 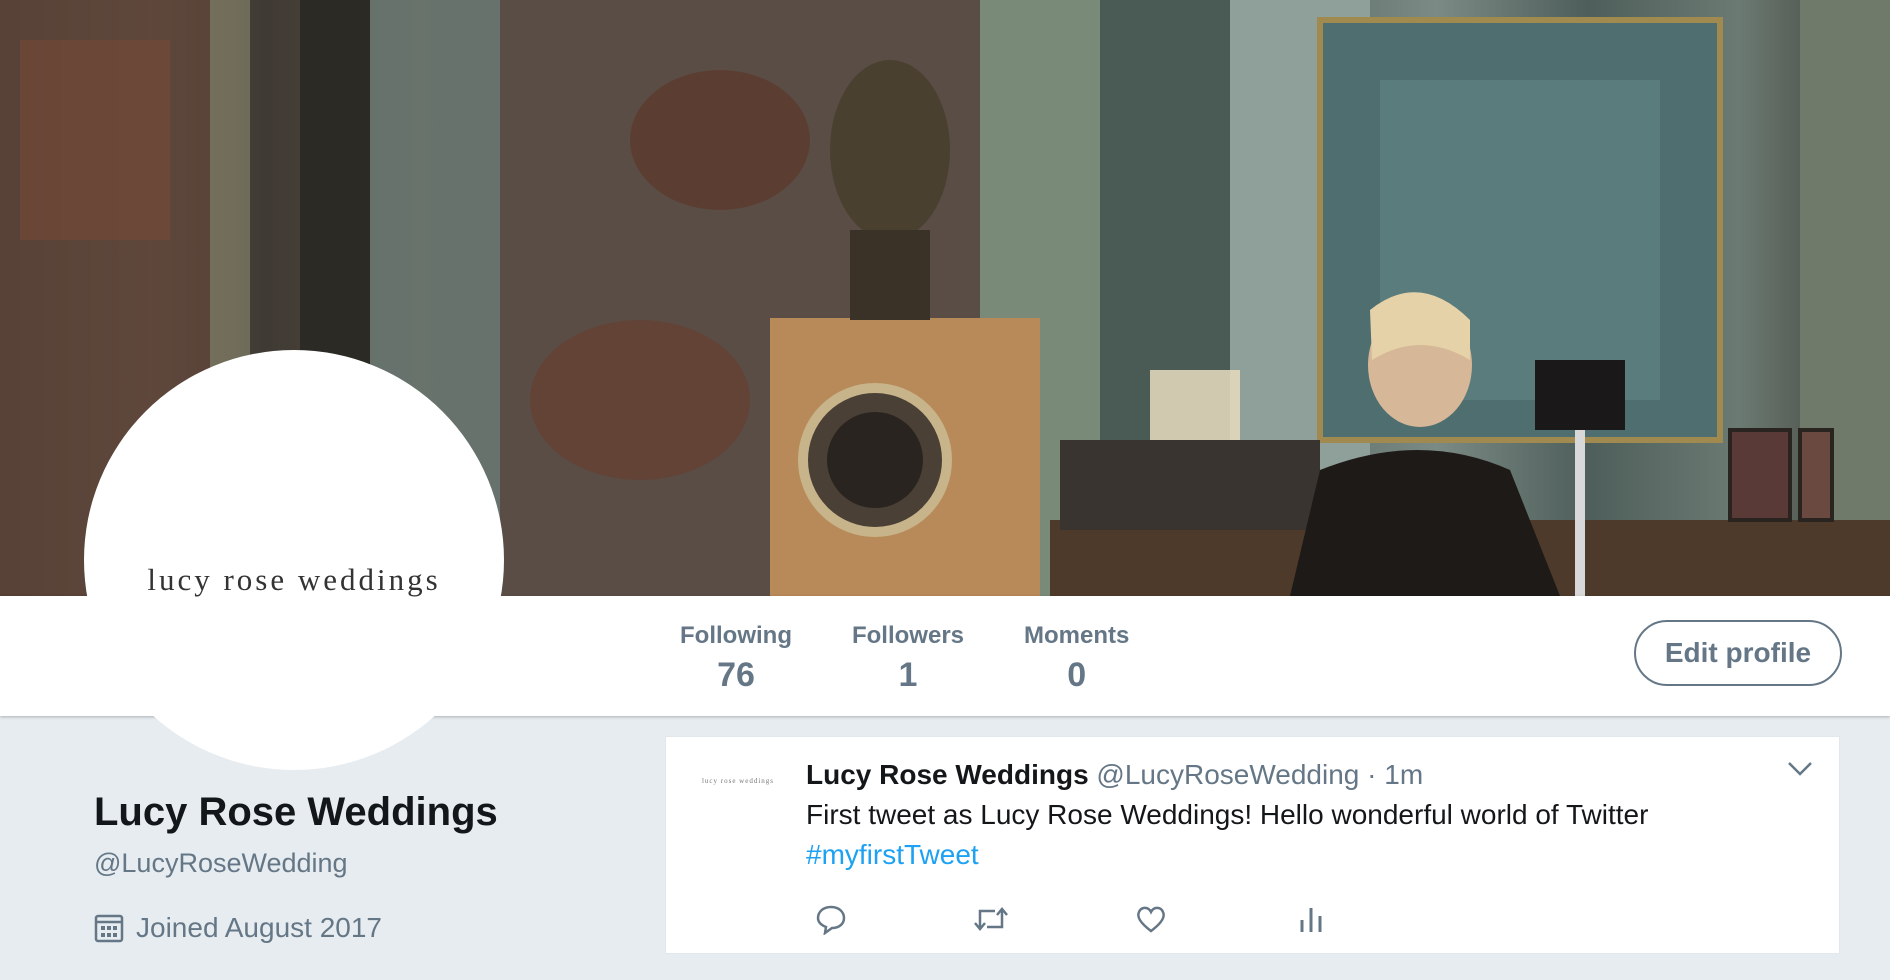 I want to click on stat-following: Following 76, so click(x=736, y=656).